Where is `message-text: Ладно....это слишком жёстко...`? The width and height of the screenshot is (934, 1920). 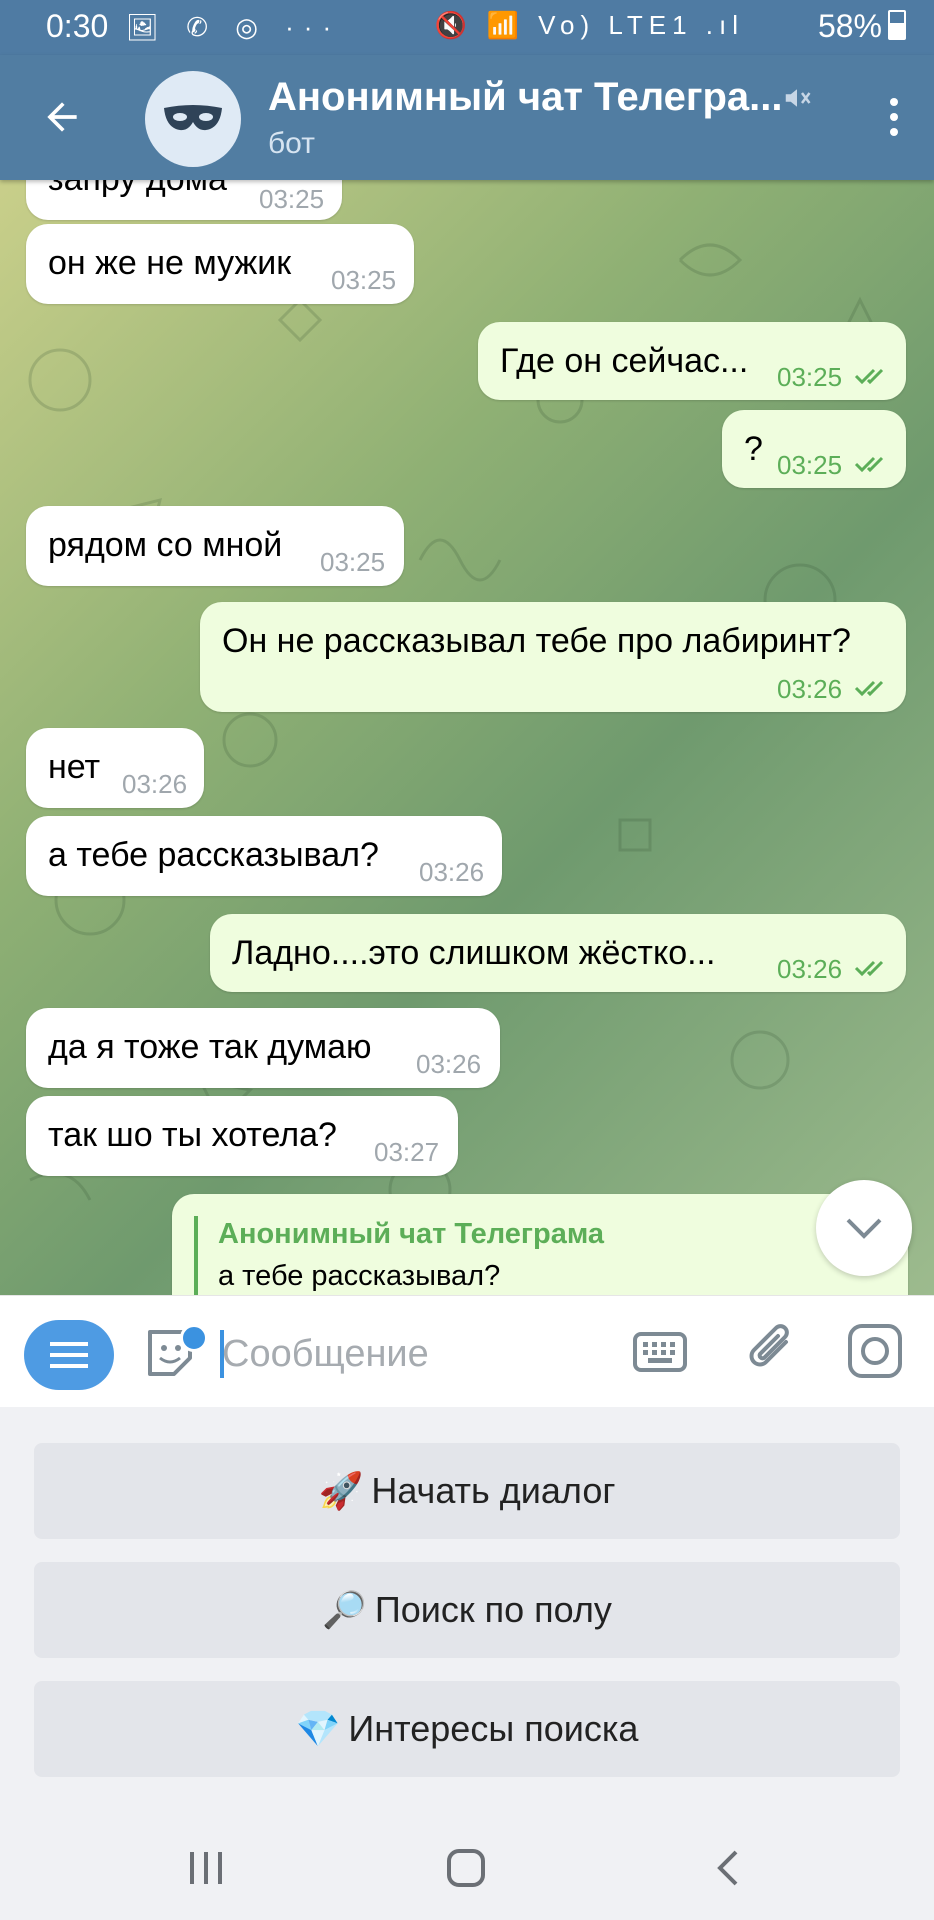
message-text: Ладно....это слишком жёстко... is located at coordinates (474, 953).